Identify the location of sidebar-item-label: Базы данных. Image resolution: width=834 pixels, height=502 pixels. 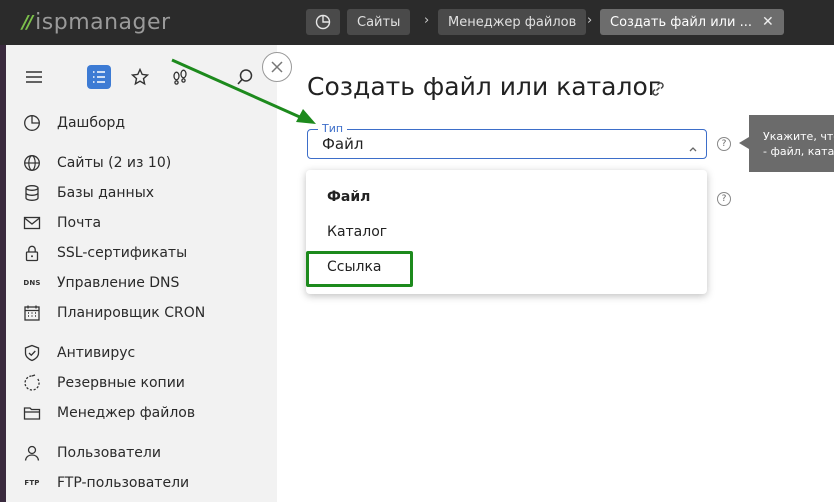
(106, 193).